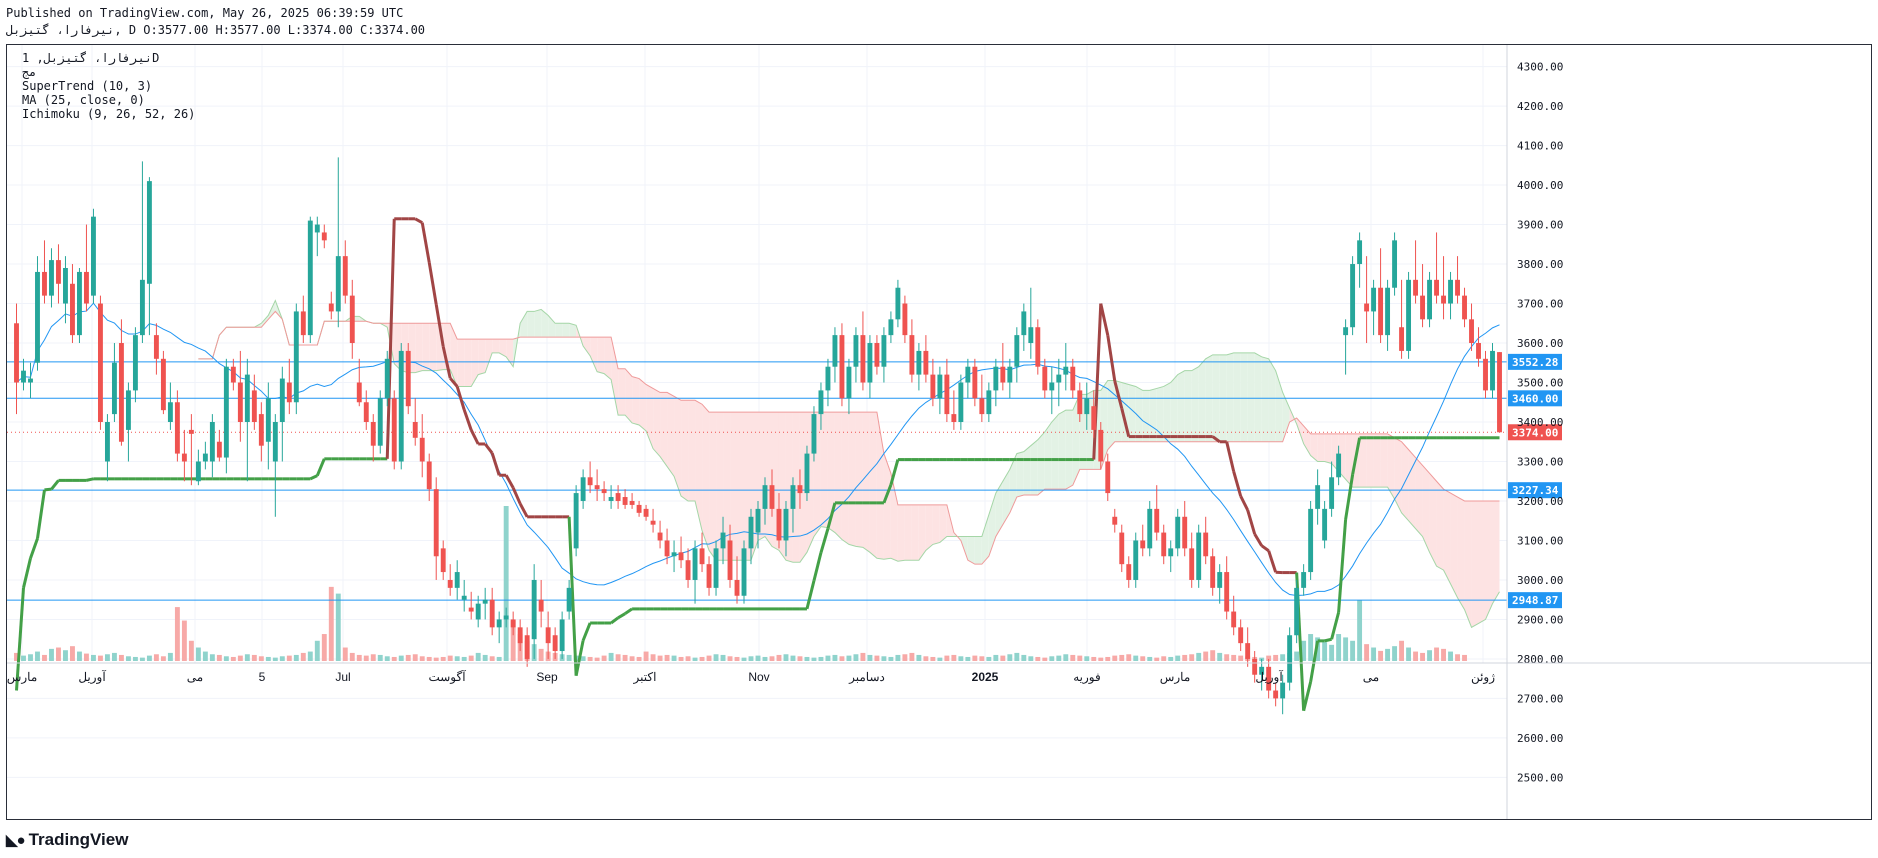 The width and height of the screenshot is (1878, 858). What do you see at coordinates (1371, 677) in the screenshot?
I see `x-tick-label: مى` at bounding box center [1371, 677].